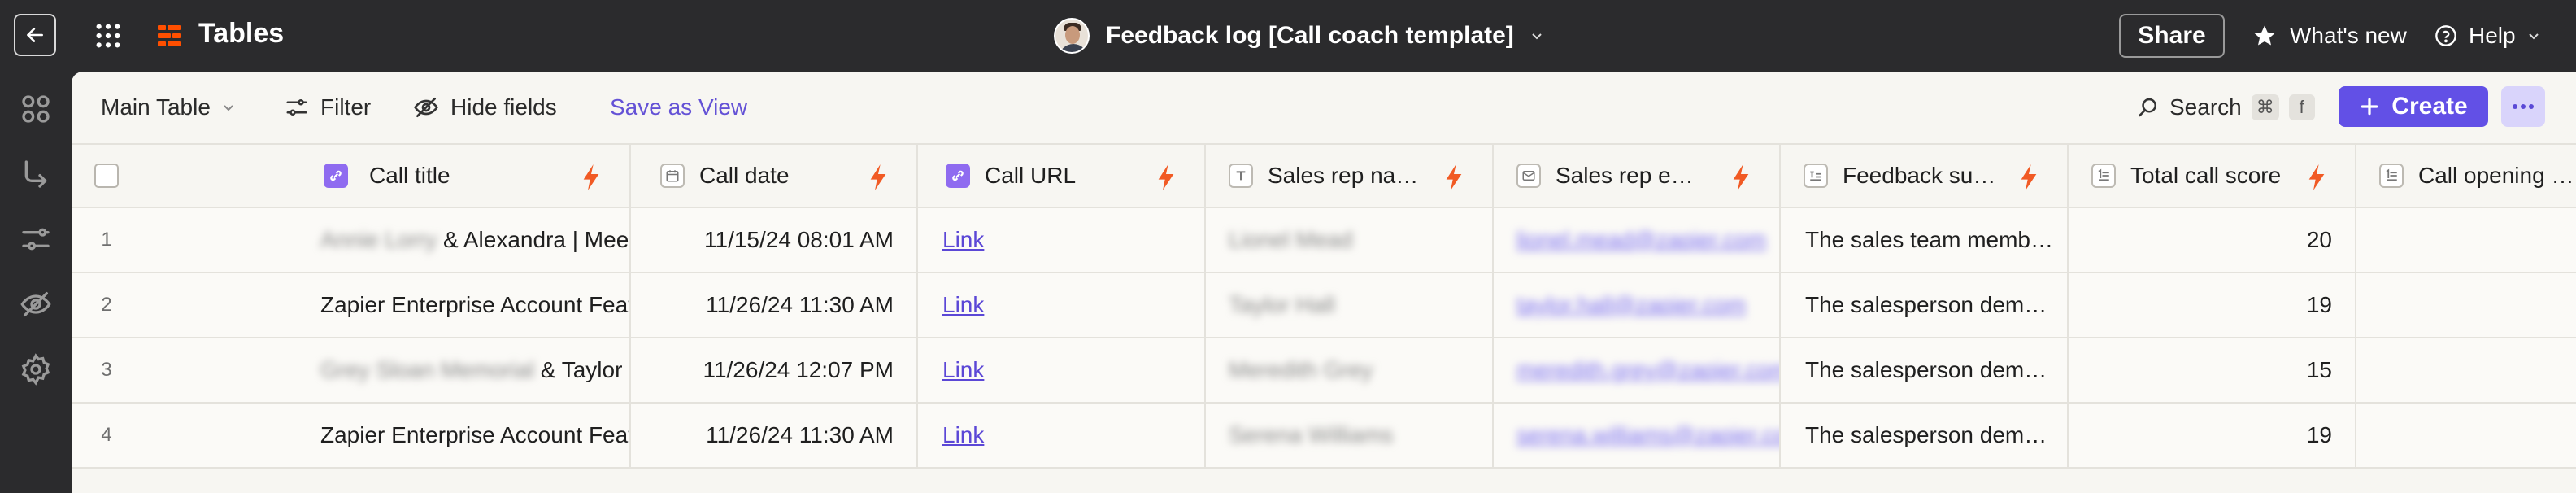  What do you see at coordinates (35, 35) in the screenshot?
I see `back-button` at bounding box center [35, 35].